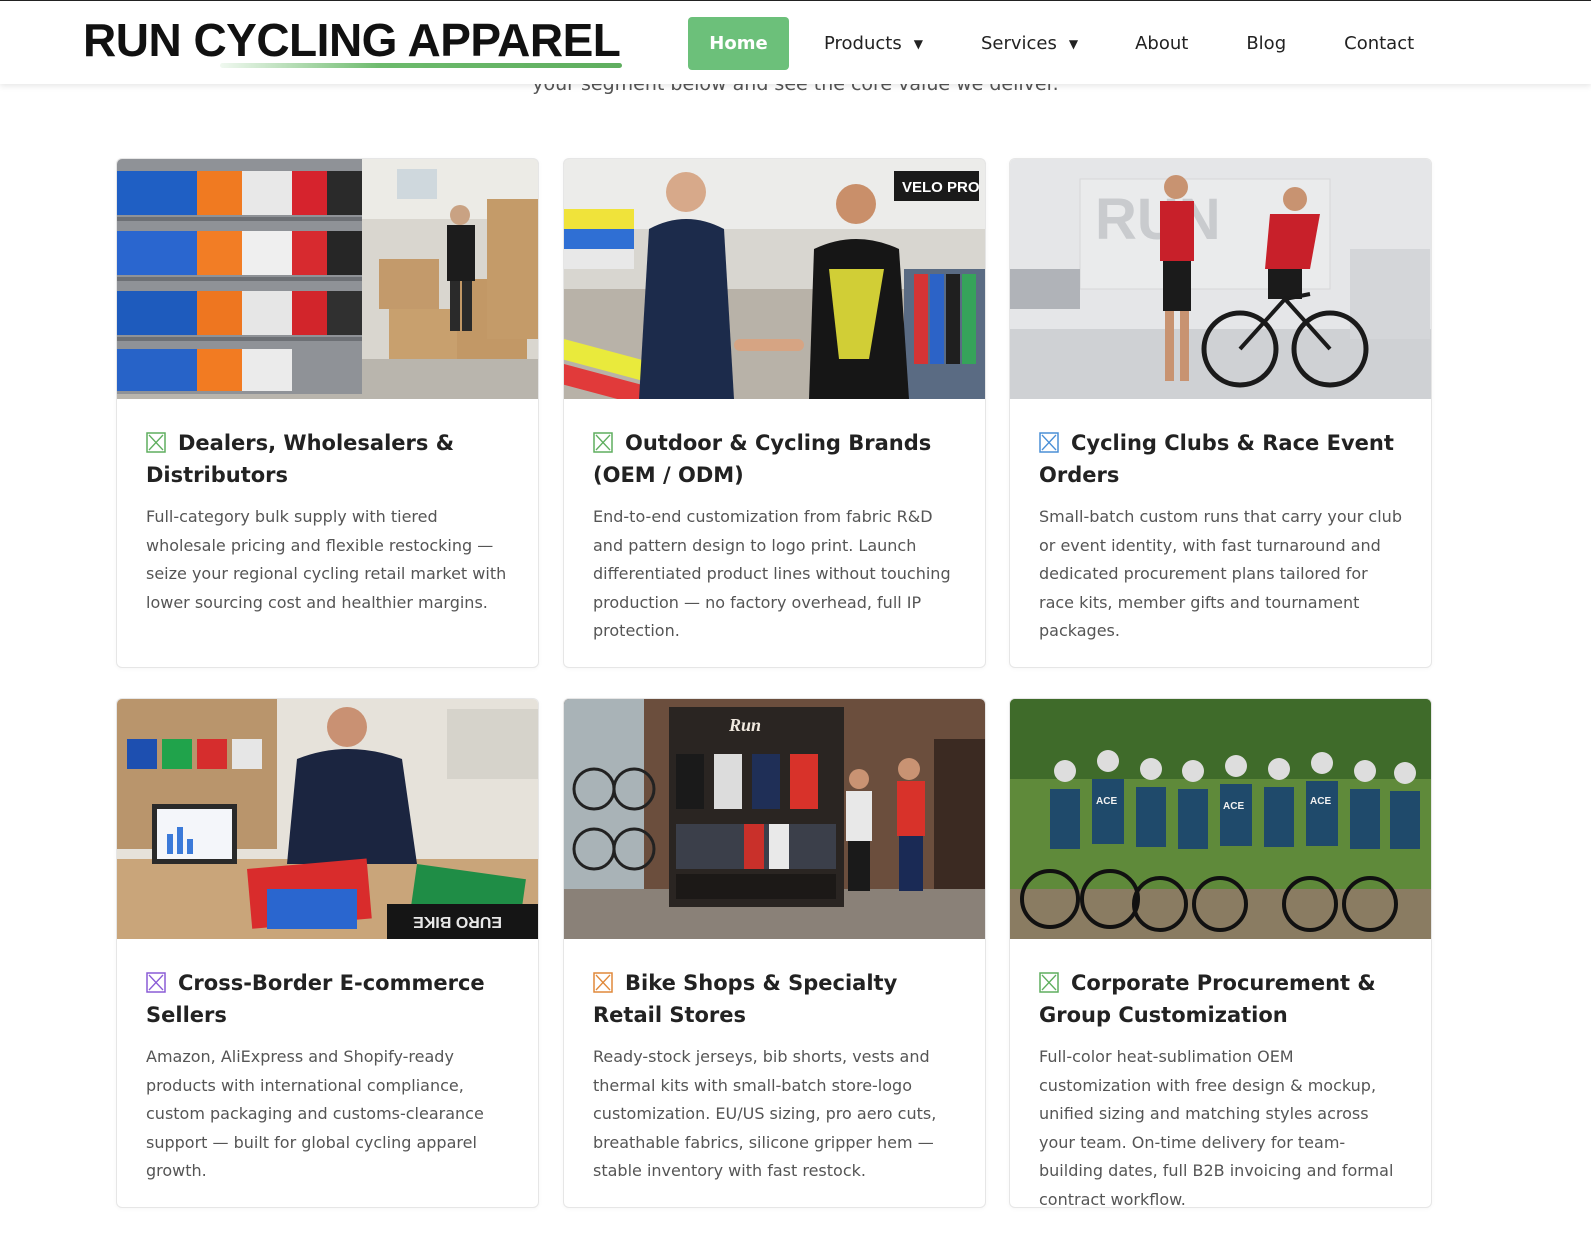 The width and height of the screenshot is (1591, 1242). I want to click on nav-home-label: Home, so click(738, 43).